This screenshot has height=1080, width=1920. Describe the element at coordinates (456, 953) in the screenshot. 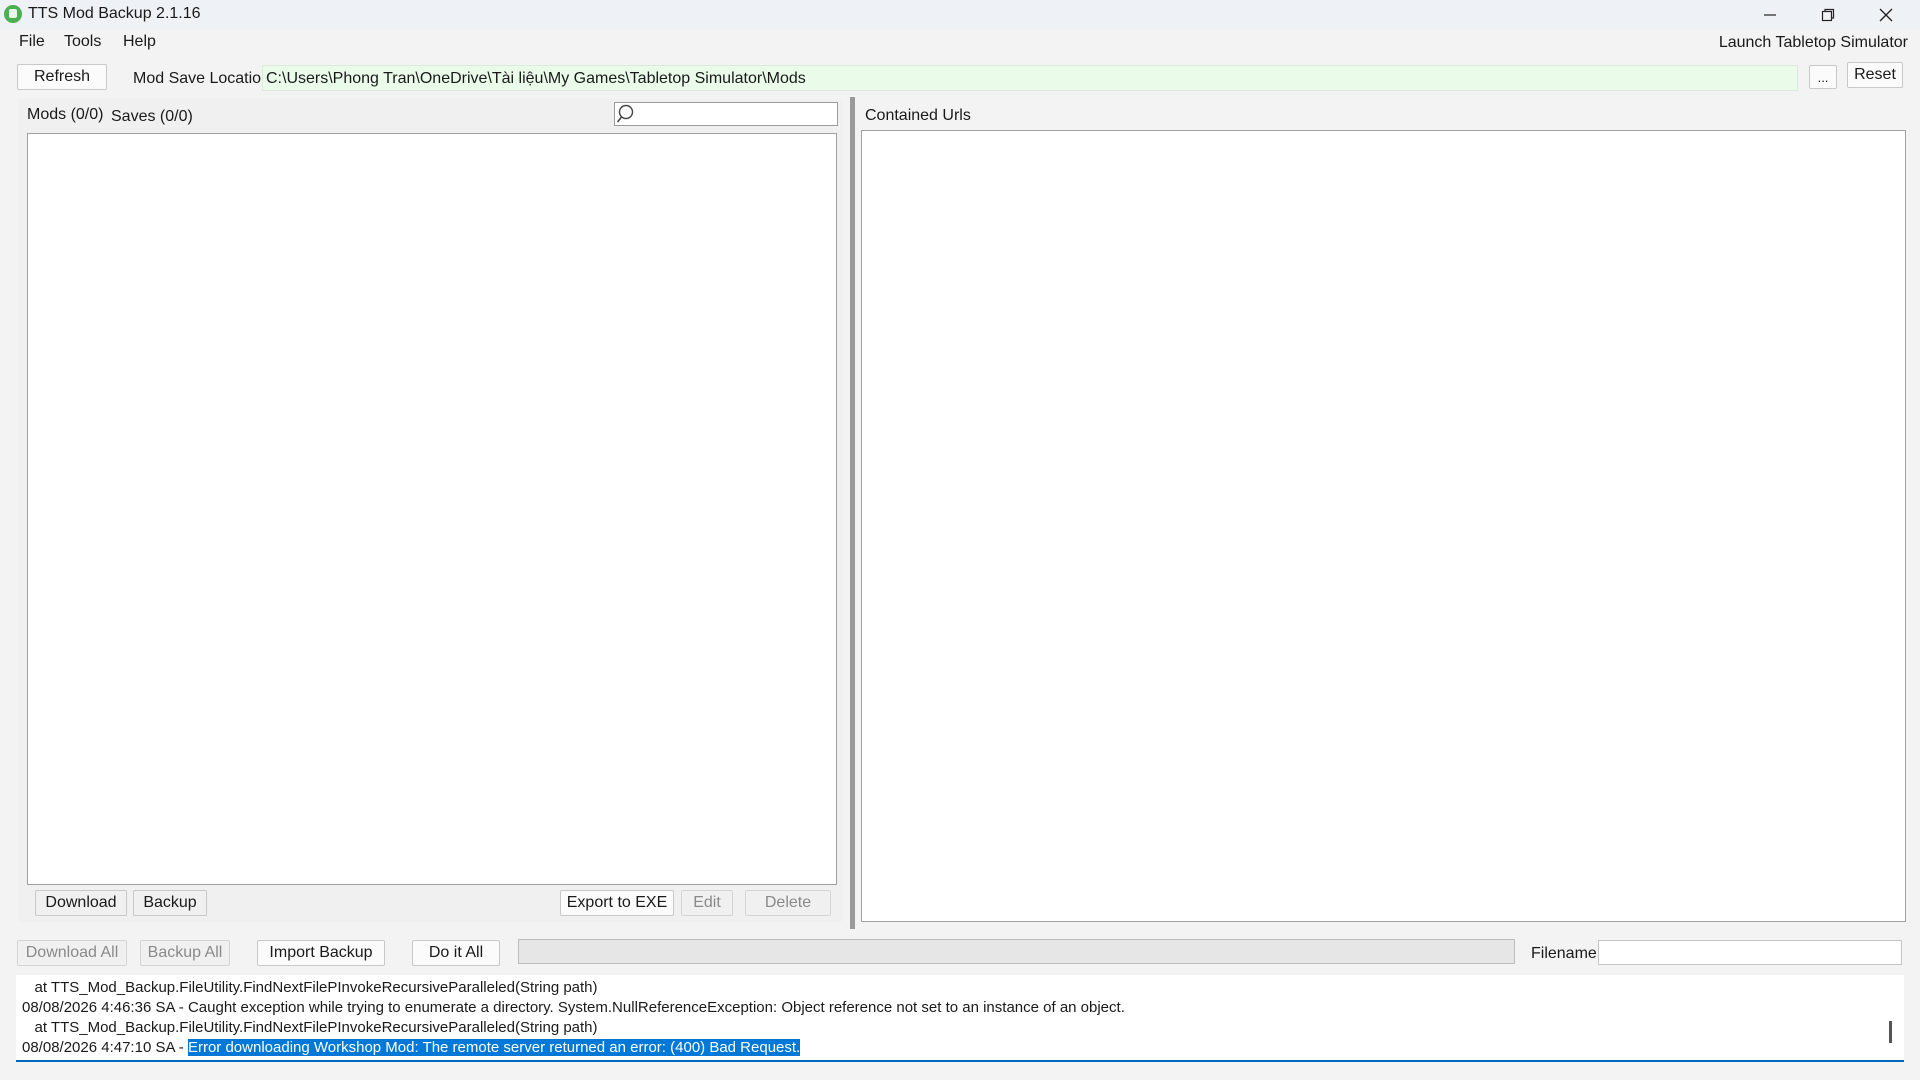

I see `do-it-all-button: Do it All` at that location.